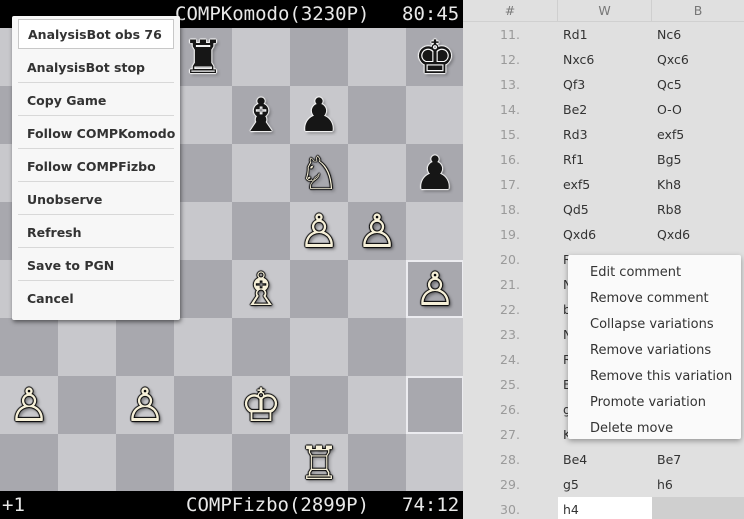  Describe the element at coordinates (319, 405) in the screenshot. I see `square-f2` at that location.